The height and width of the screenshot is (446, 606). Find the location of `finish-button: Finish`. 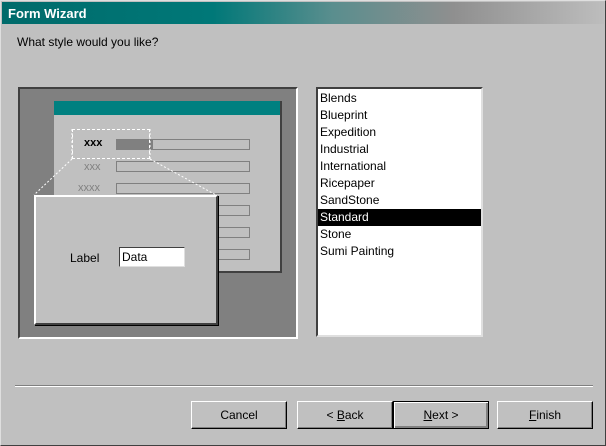

finish-button: Finish is located at coordinates (545, 415).